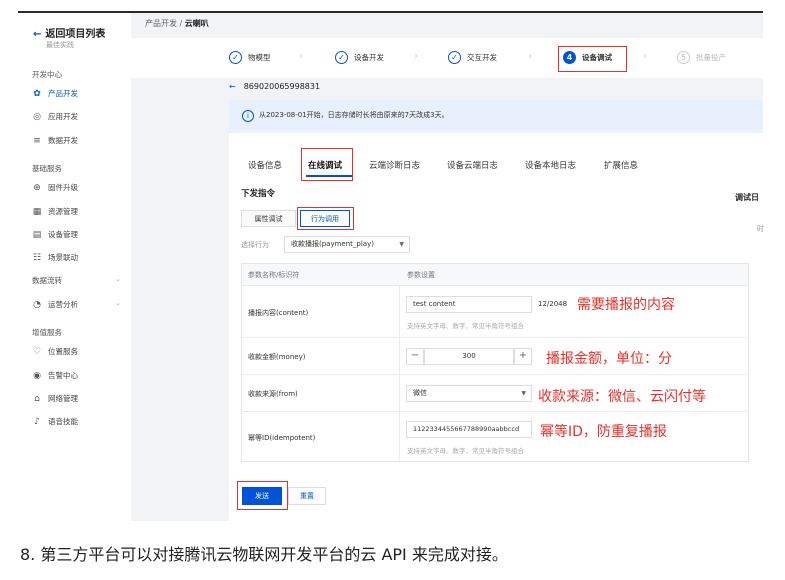  What do you see at coordinates (394, 165) in the screenshot?
I see `tab-cloud-diagnosis-log: 云端诊断日志` at bounding box center [394, 165].